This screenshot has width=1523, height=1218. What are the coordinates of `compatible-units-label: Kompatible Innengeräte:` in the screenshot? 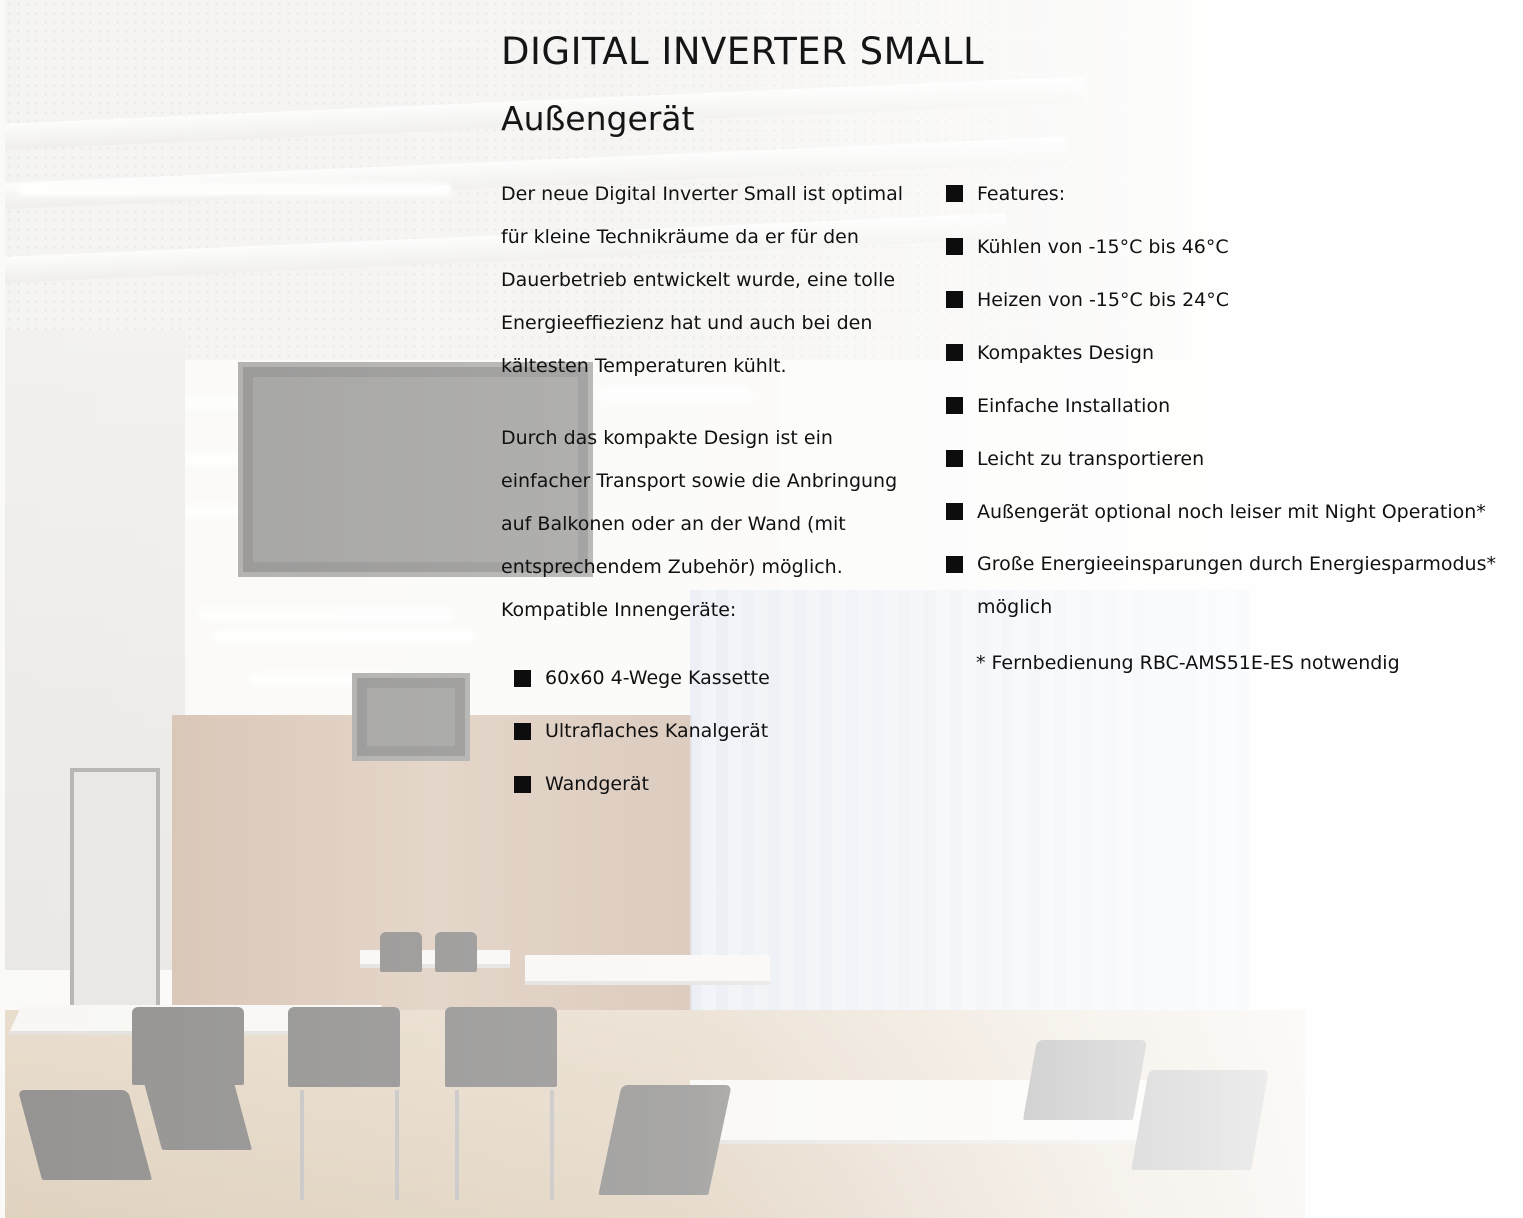 It's located at (619, 610).